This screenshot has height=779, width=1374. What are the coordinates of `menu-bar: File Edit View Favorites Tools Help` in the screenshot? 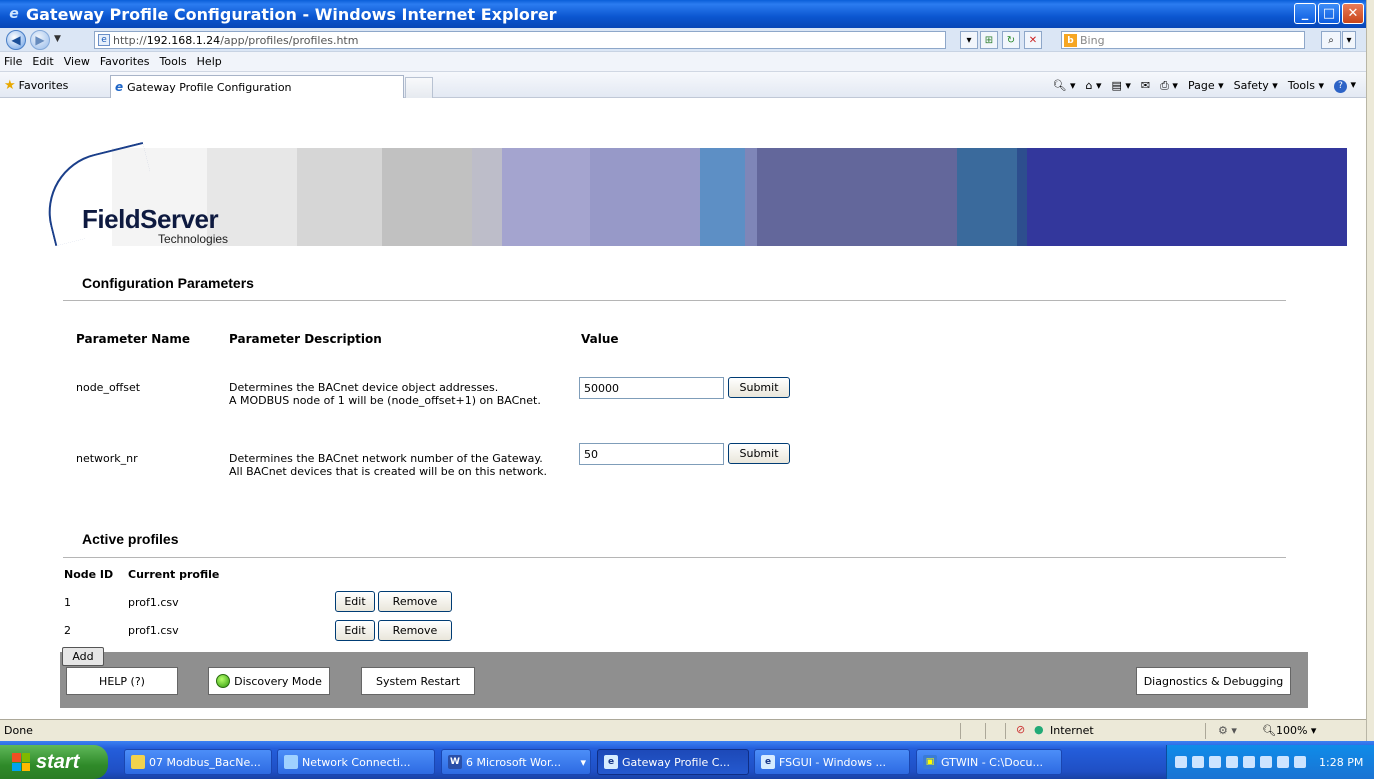 It's located at (683, 62).